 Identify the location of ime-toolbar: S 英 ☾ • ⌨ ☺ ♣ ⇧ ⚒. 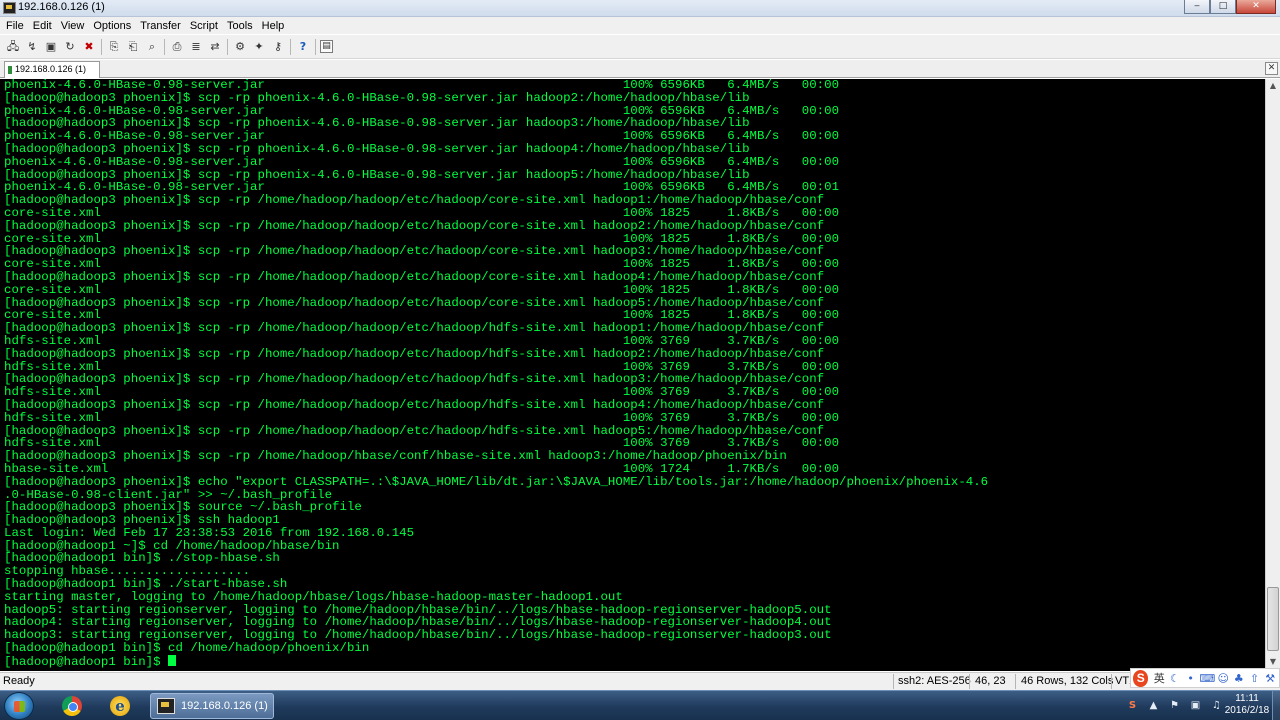
(1205, 678).